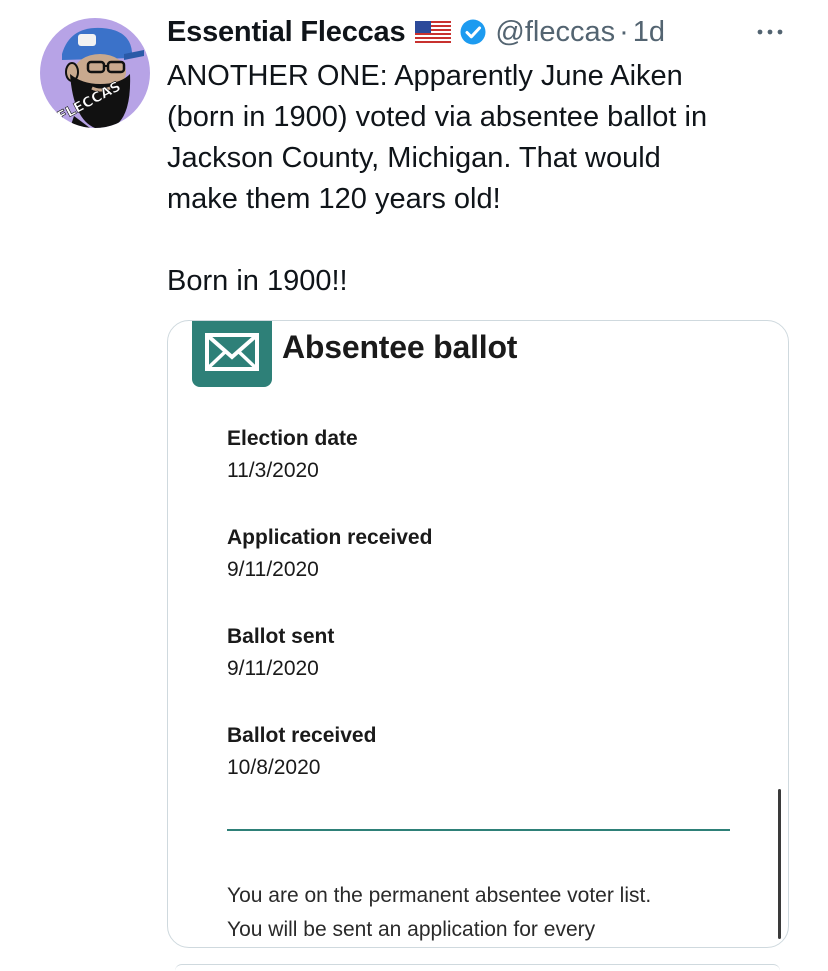 The width and height of the screenshot is (828, 971). What do you see at coordinates (414, 158) in the screenshot?
I see `tweet-text-line: Jackson County, Michigan. That would` at bounding box center [414, 158].